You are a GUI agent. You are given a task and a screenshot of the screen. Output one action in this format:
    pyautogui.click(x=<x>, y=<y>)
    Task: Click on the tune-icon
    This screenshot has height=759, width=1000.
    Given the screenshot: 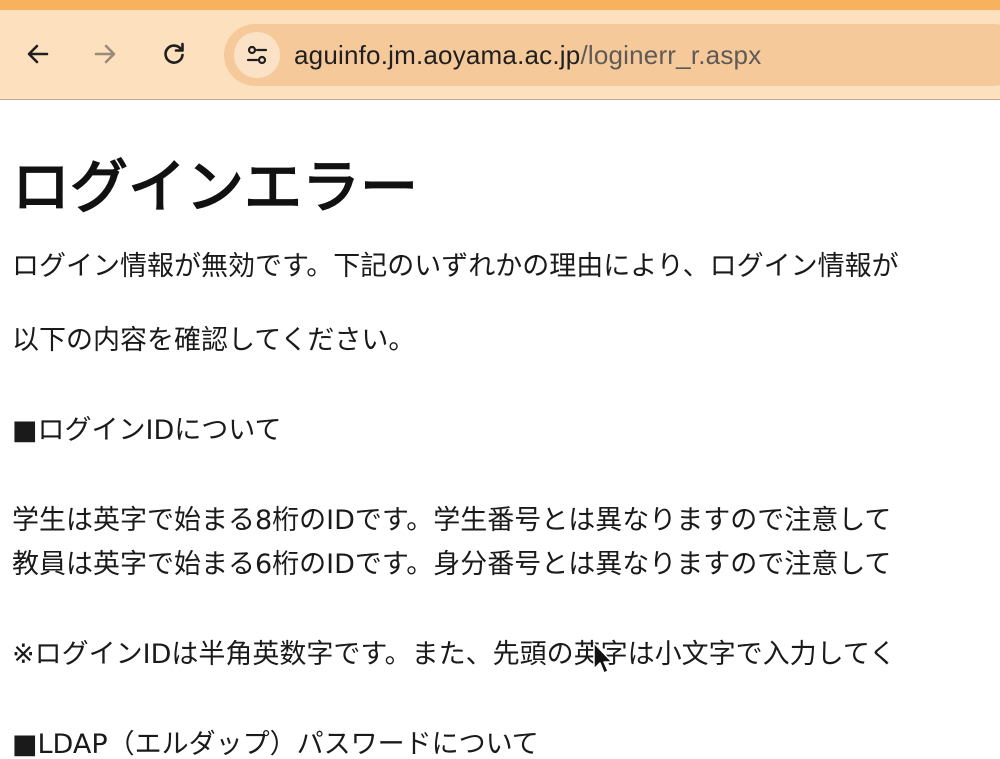 What is the action you would take?
    pyautogui.click(x=257, y=55)
    